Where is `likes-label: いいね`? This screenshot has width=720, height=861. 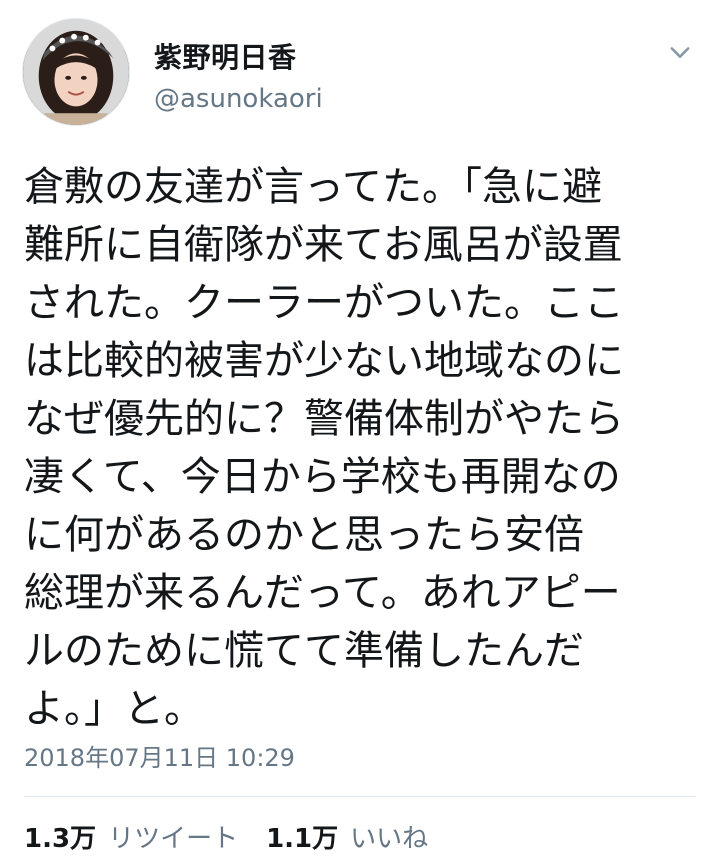 likes-label: いいね is located at coordinates (389, 839).